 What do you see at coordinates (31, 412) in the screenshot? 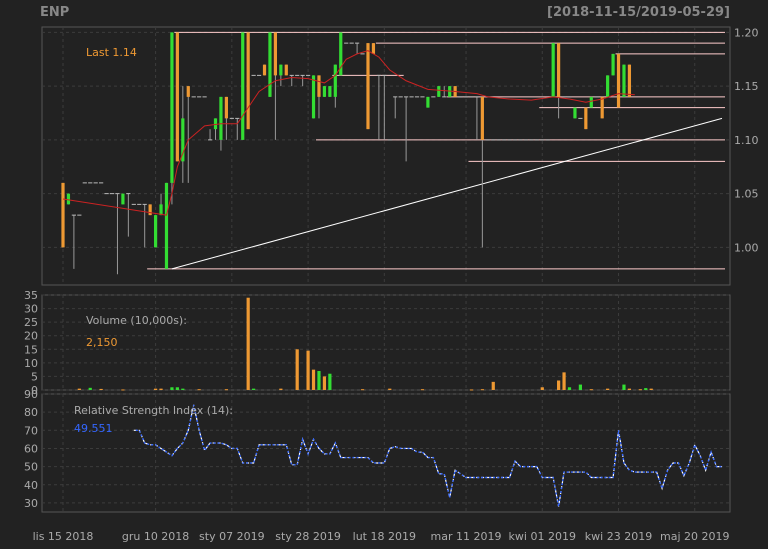
I see `rsi-panel-tick-label: 80` at bounding box center [31, 412].